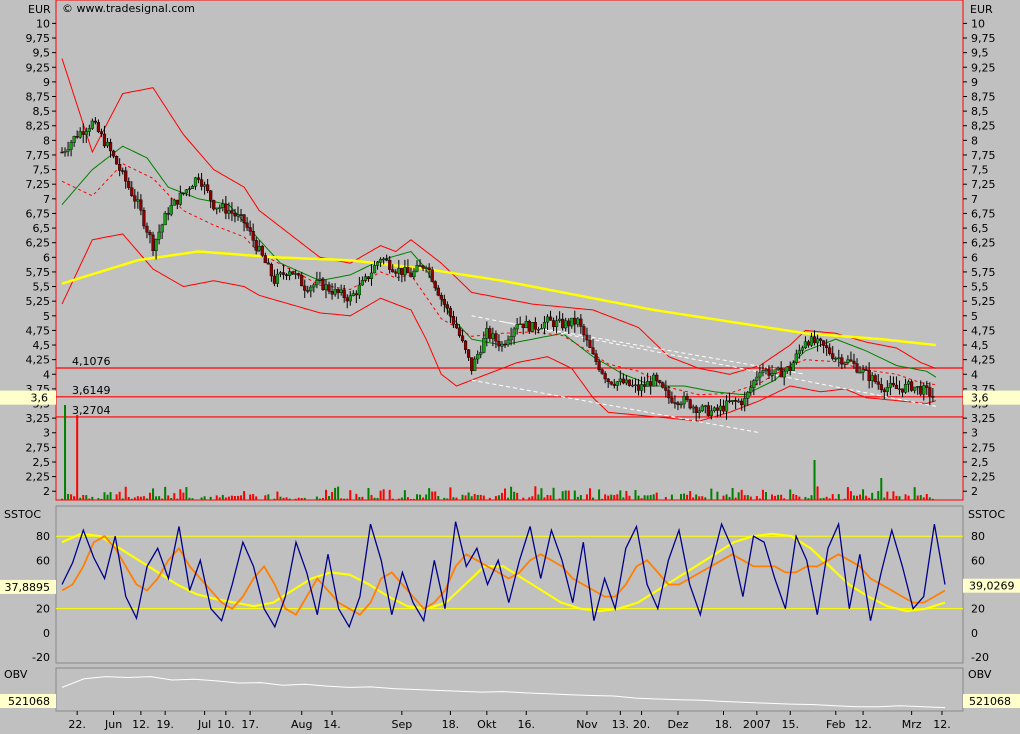 The height and width of the screenshot is (734, 1020). What do you see at coordinates (165, 724) in the screenshot?
I see `x-tick-label: 19.` at bounding box center [165, 724].